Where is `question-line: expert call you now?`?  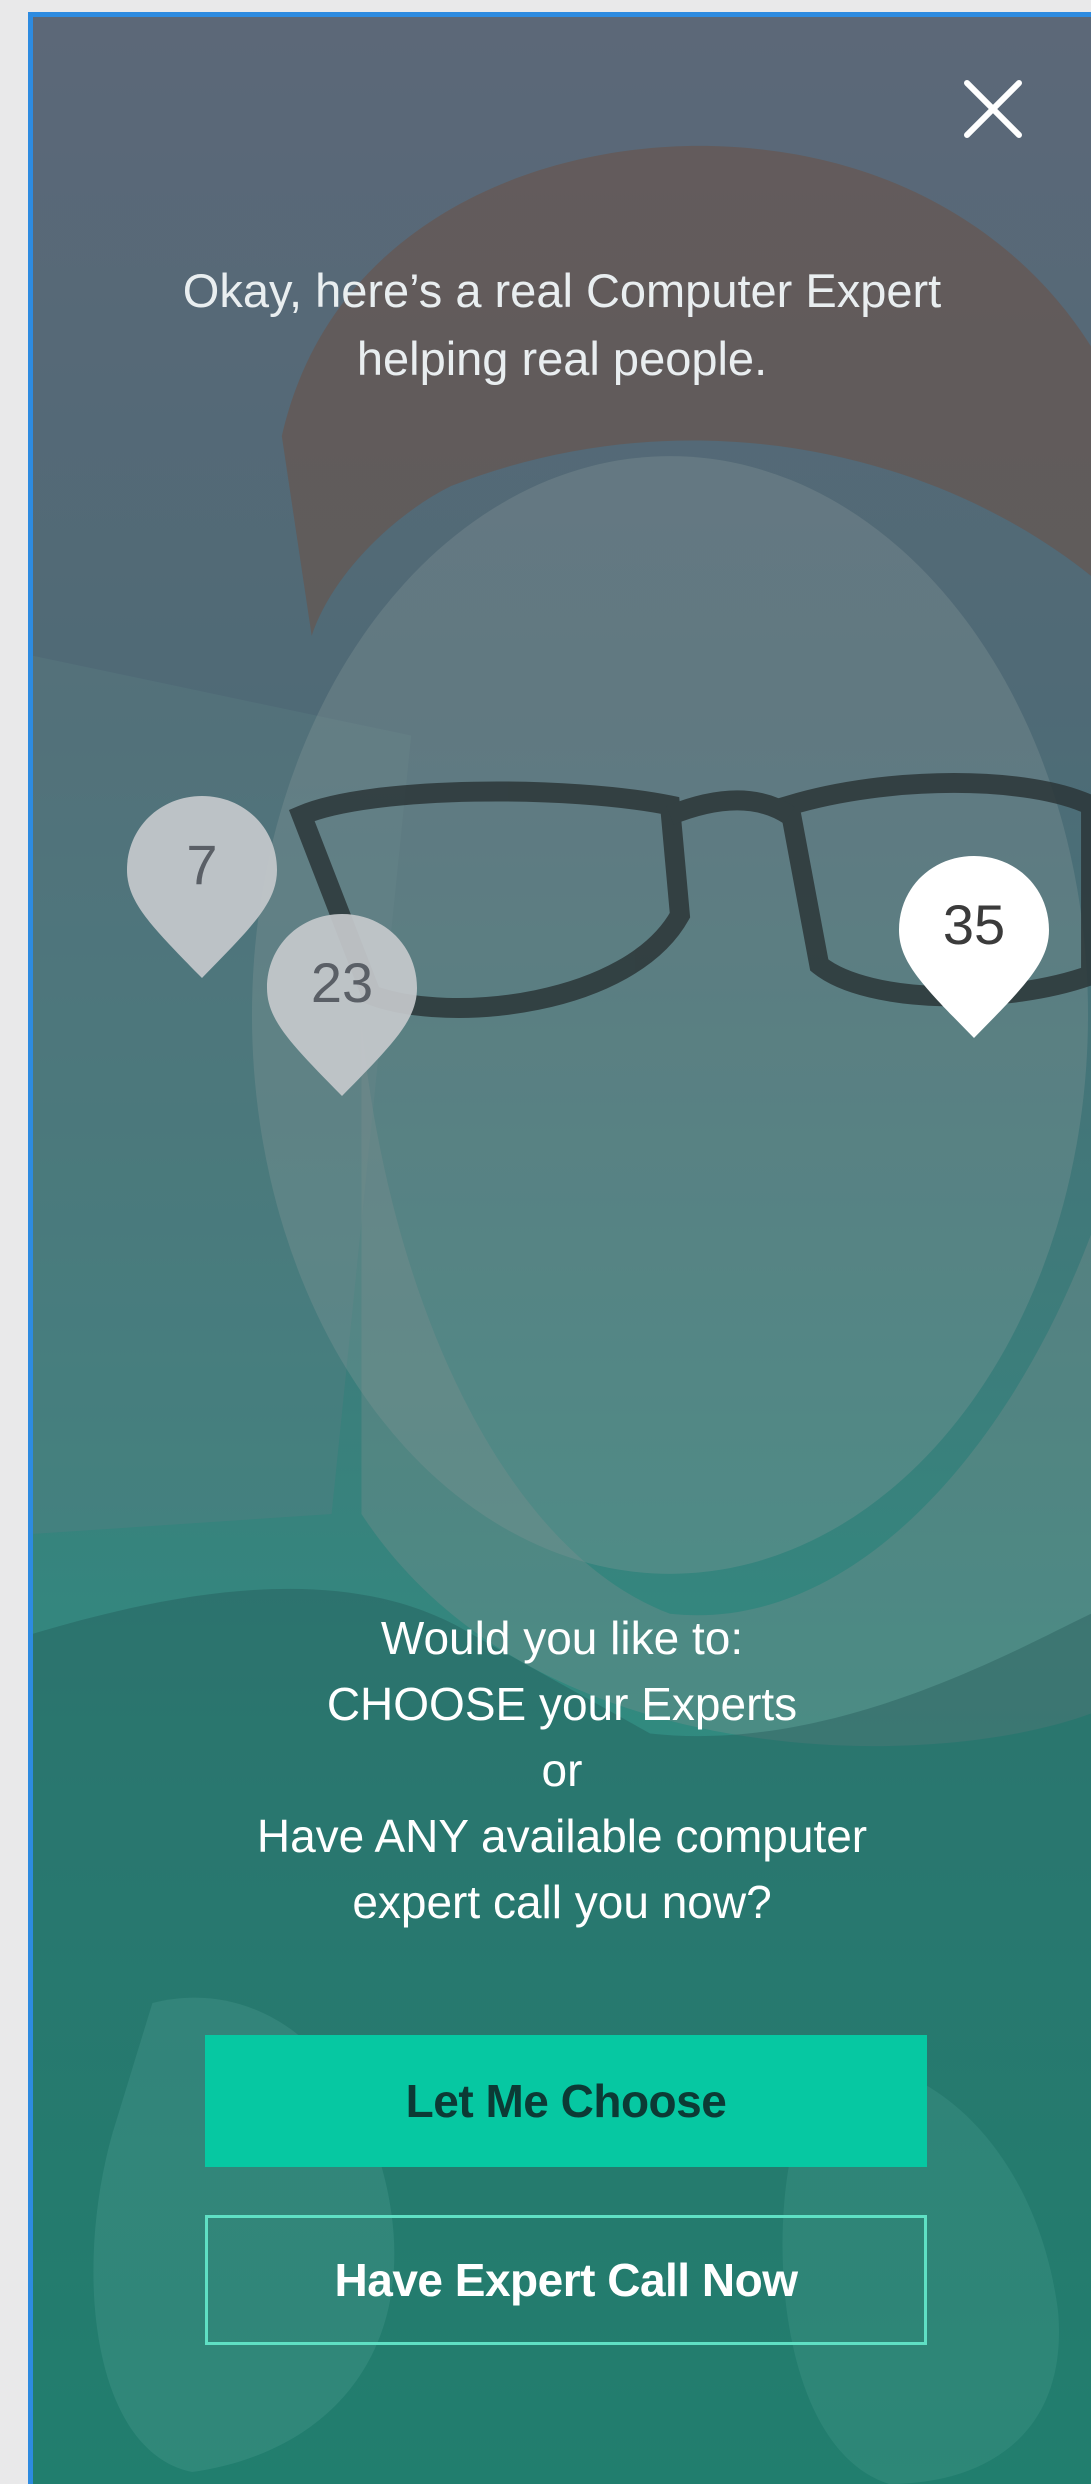 question-line: expert call you now? is located at coordinates (562, 1902).